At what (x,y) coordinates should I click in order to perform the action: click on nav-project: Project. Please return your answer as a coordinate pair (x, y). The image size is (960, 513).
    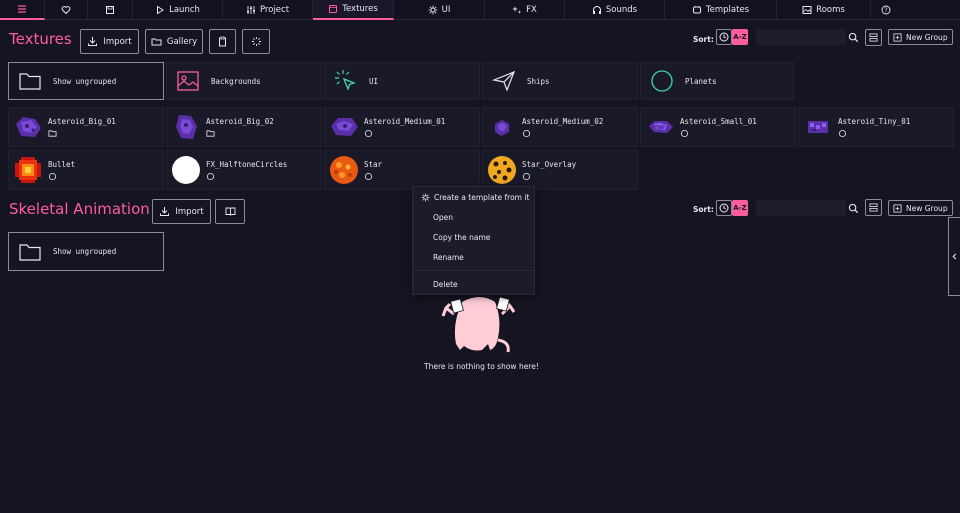
    Looking at the image, I should click on (268, 10).